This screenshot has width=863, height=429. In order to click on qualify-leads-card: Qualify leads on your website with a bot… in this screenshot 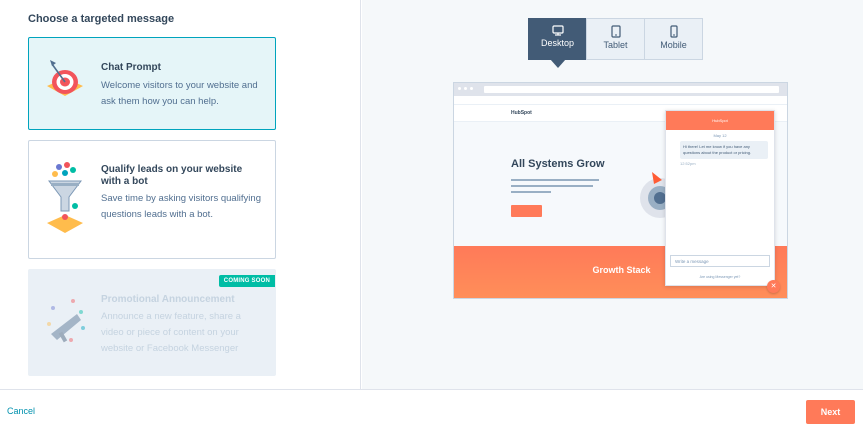, I will do `click(152, 199)`.